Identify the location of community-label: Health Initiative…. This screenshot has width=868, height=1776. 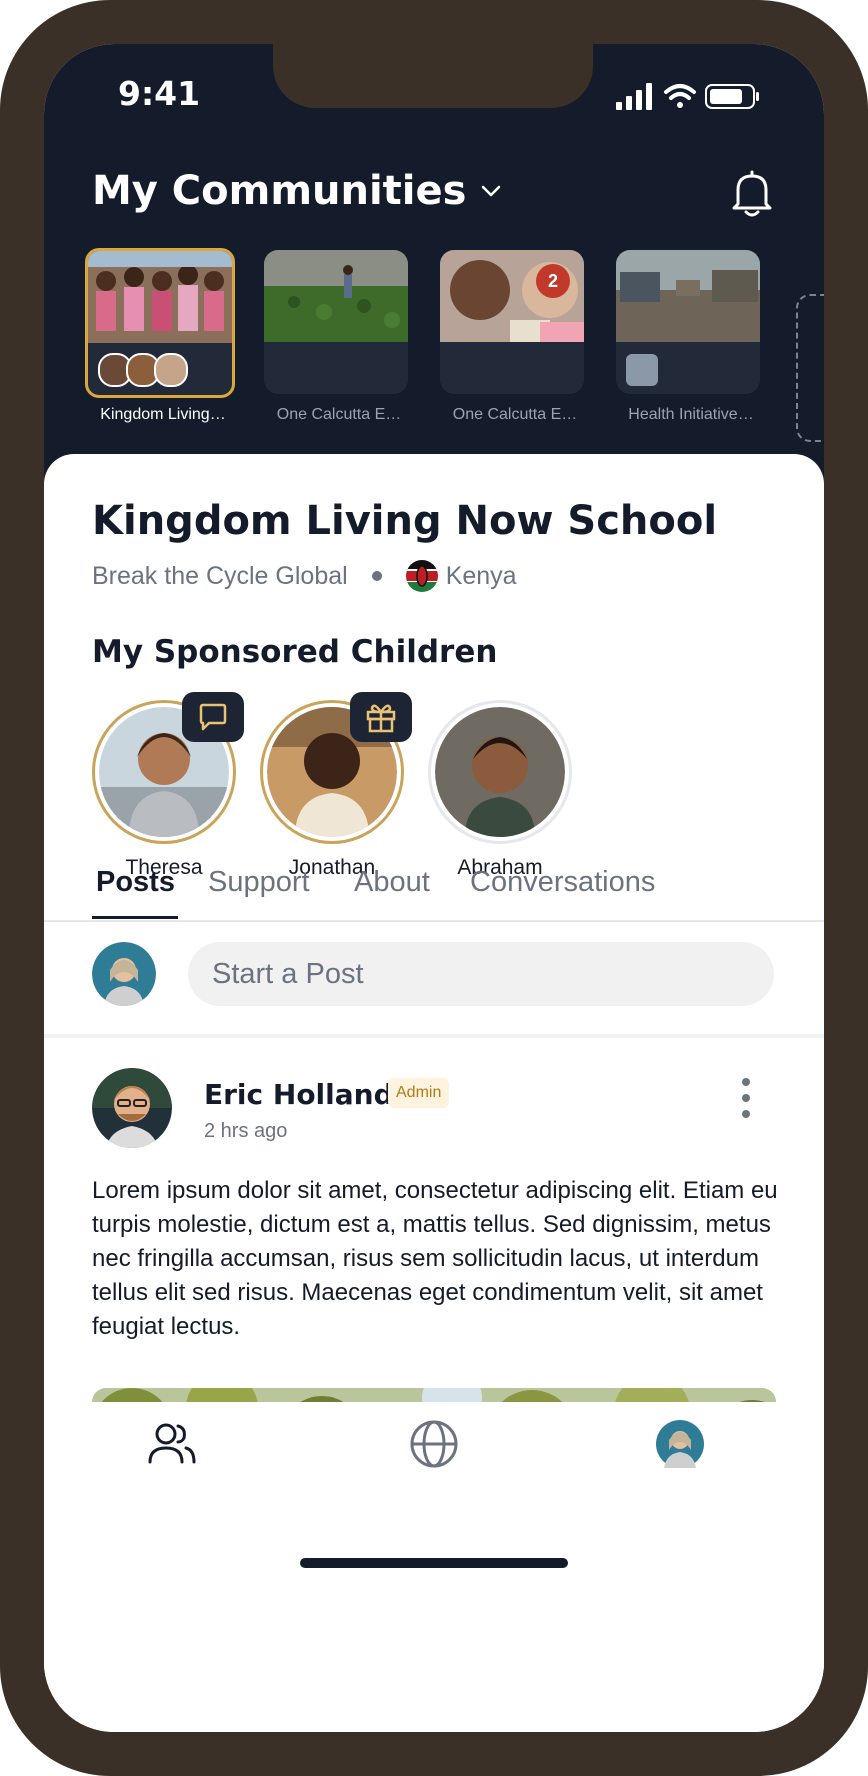
(691, 414).